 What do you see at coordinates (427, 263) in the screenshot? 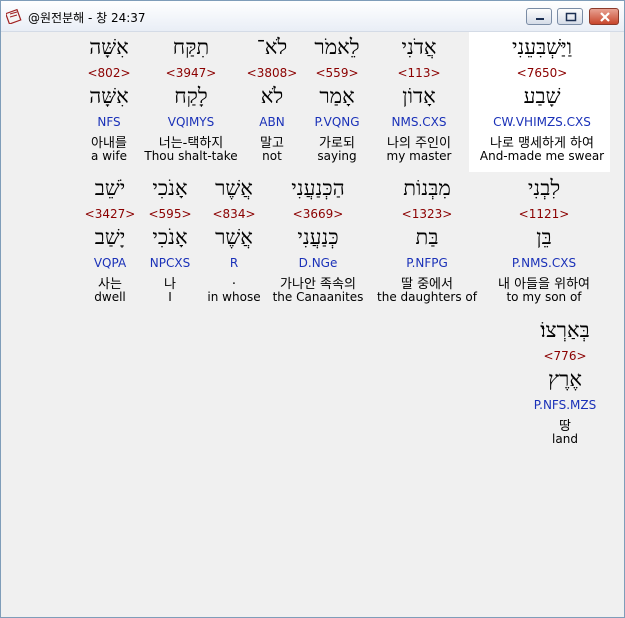
I see `parse-code: P.NFPG` at bounding box center [427, 263].